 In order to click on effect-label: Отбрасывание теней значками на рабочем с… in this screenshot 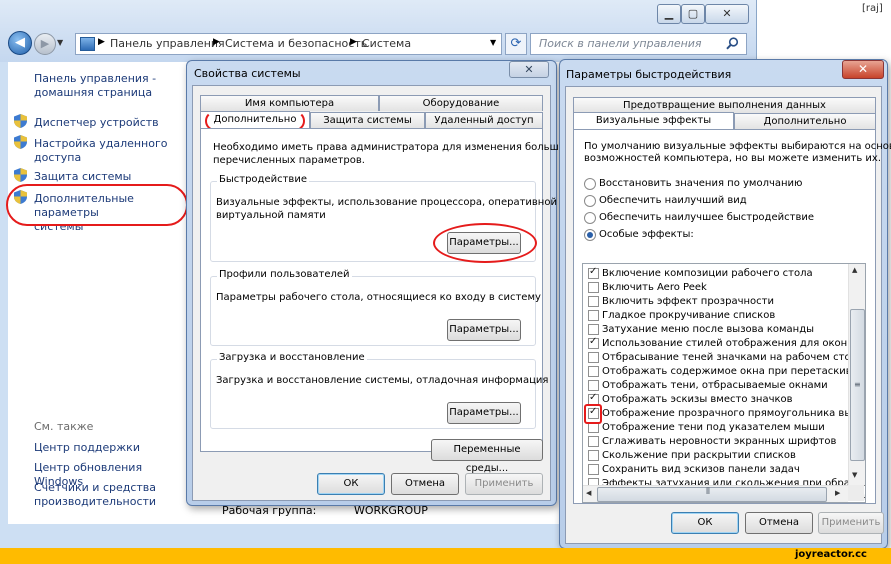, I will do `click(732, 357)`.